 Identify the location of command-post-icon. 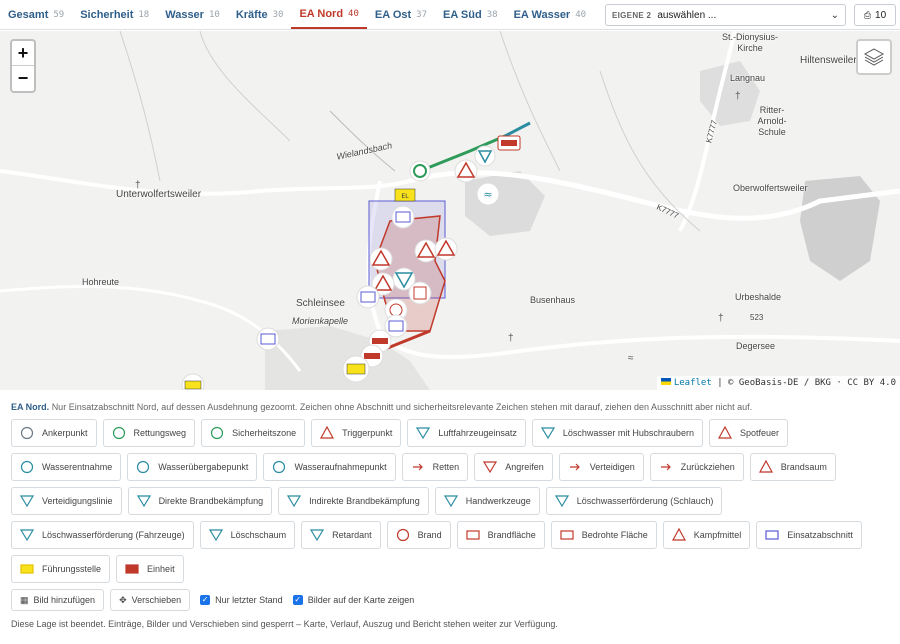
(193, 385).